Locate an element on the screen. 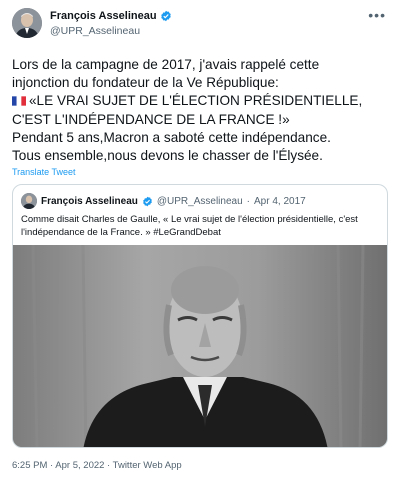 This screenshot has width=400, height=495. more-options-icon: ••• is located at coordinates (377, 15).